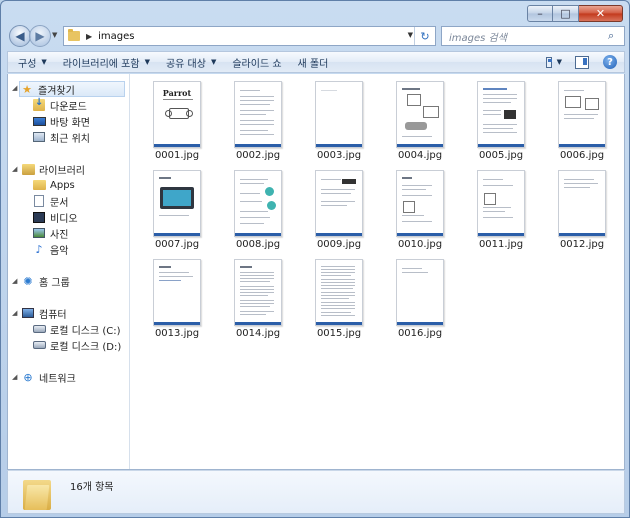 The height and width of the screenshot is (518, 630). I want to click on file-item: 0002.jpg, so click(251, 117).